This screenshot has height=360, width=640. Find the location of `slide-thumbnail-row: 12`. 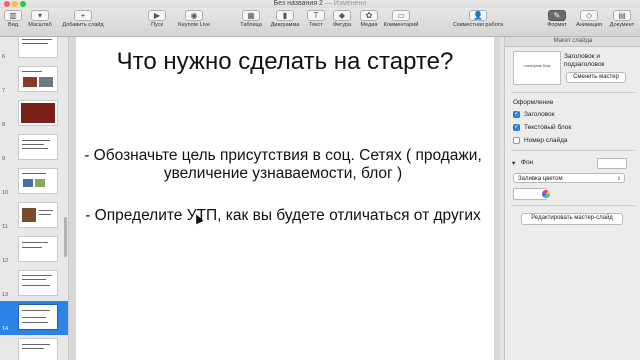

slide-thumbnail-row: 12 is located at coordinates (34, 250).